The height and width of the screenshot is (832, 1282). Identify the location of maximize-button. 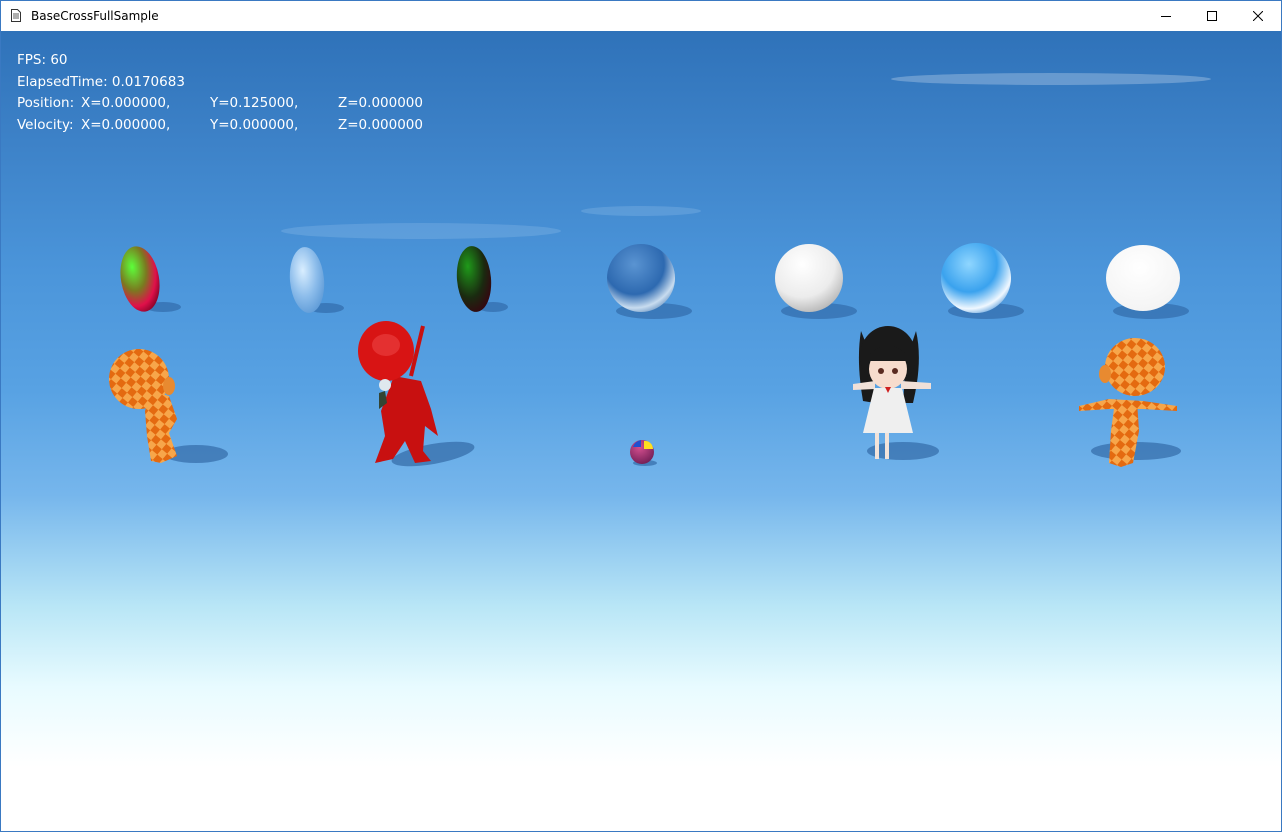
(1212, 16).